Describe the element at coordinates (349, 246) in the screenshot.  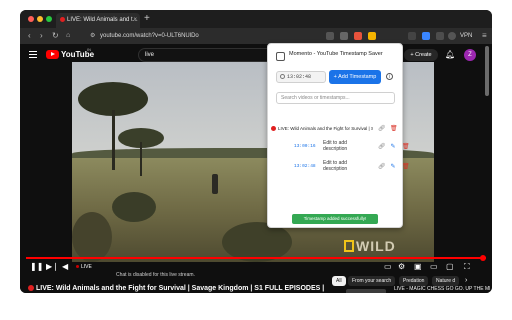
I see `wild-logo-icon` at that location.